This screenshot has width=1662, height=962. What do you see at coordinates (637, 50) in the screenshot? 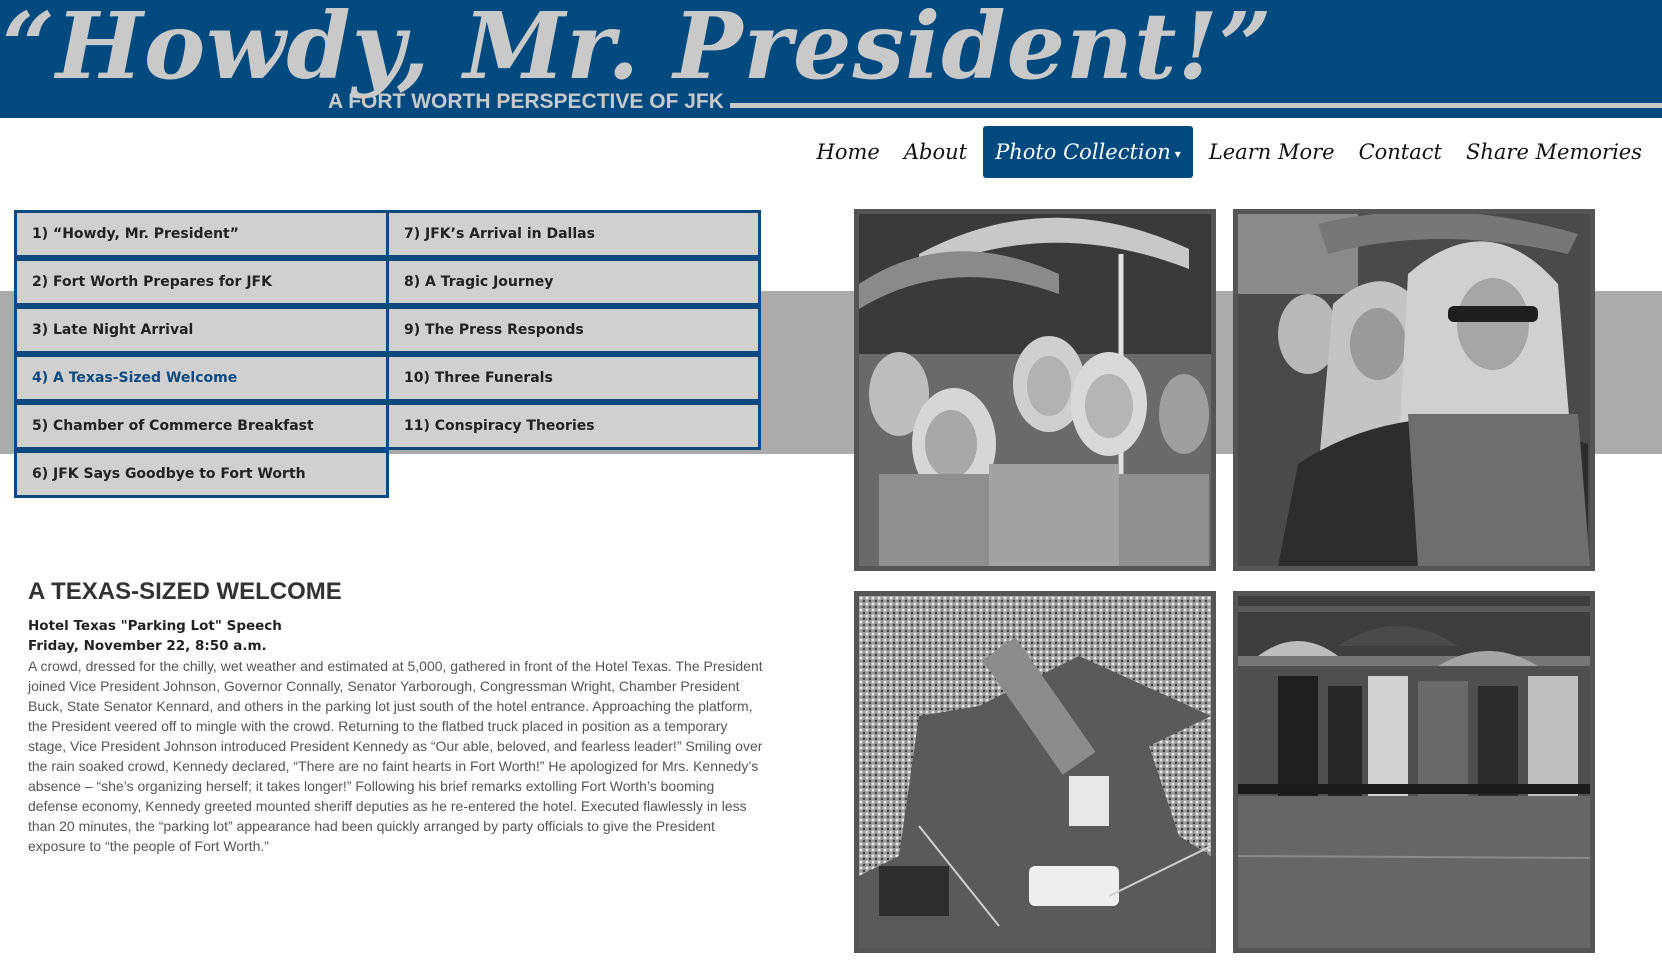
I see `site-title: “Howdy, Mr. President!”` at bounding box center [637, 50].